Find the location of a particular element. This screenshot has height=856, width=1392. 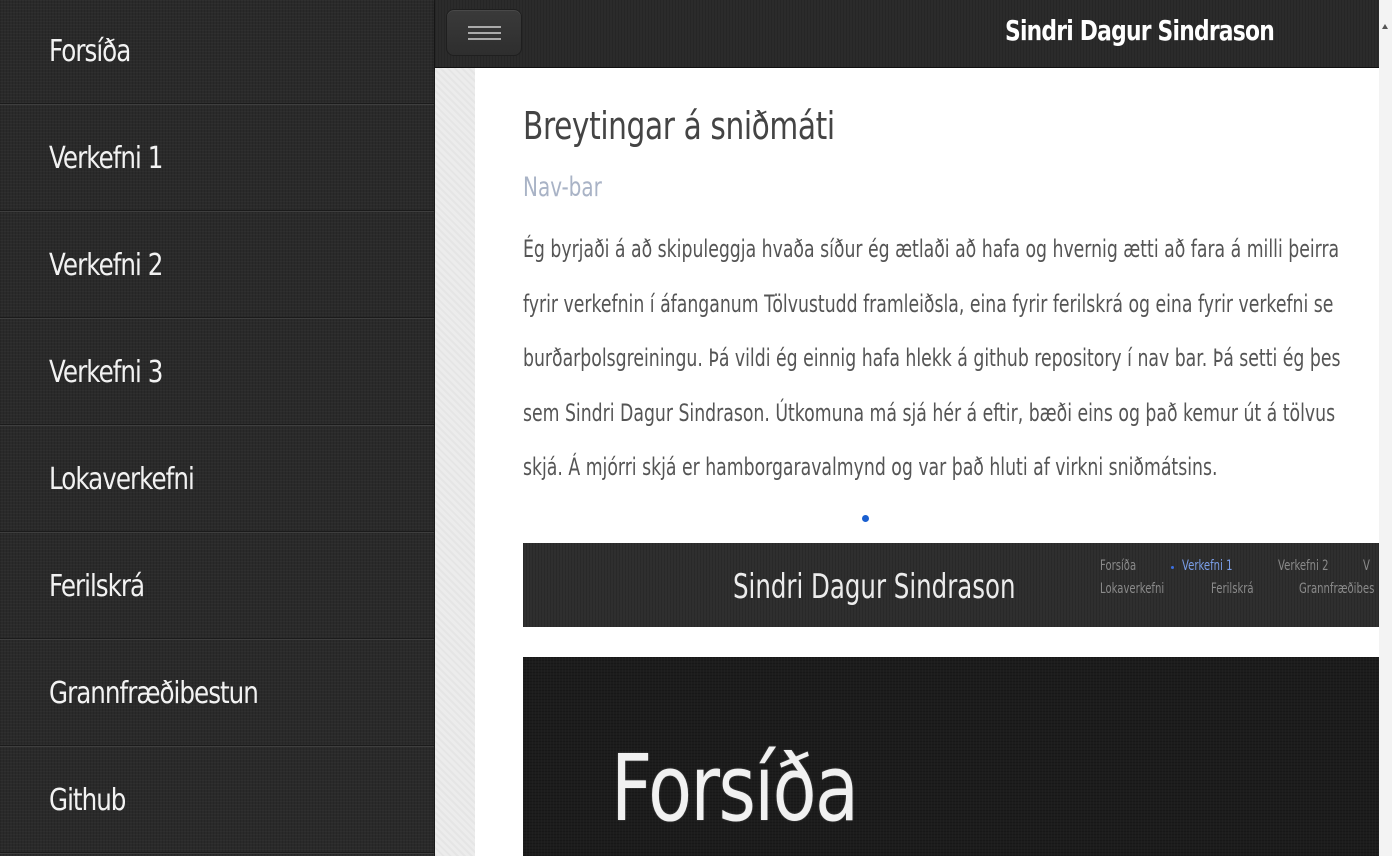

sidebar-item-verkefni-1: Verkefni 1 is located at coordinates (217, 158).